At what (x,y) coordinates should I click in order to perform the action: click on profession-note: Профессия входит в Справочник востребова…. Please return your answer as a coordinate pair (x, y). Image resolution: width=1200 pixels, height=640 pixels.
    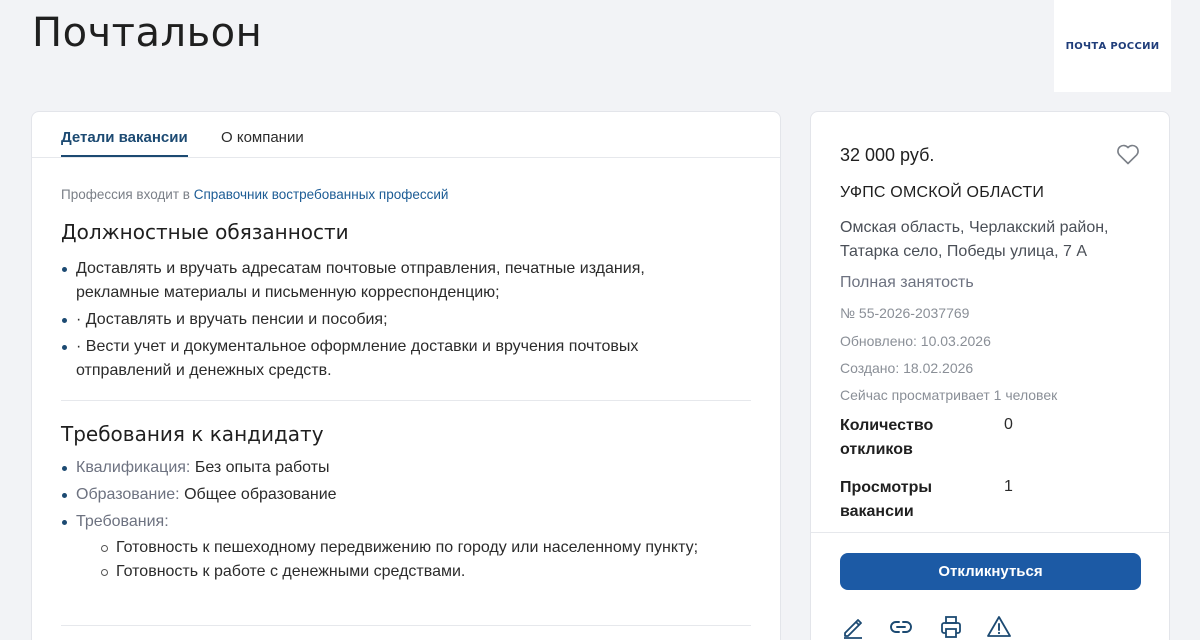
    Looking at the image, I should click on (254, 194).